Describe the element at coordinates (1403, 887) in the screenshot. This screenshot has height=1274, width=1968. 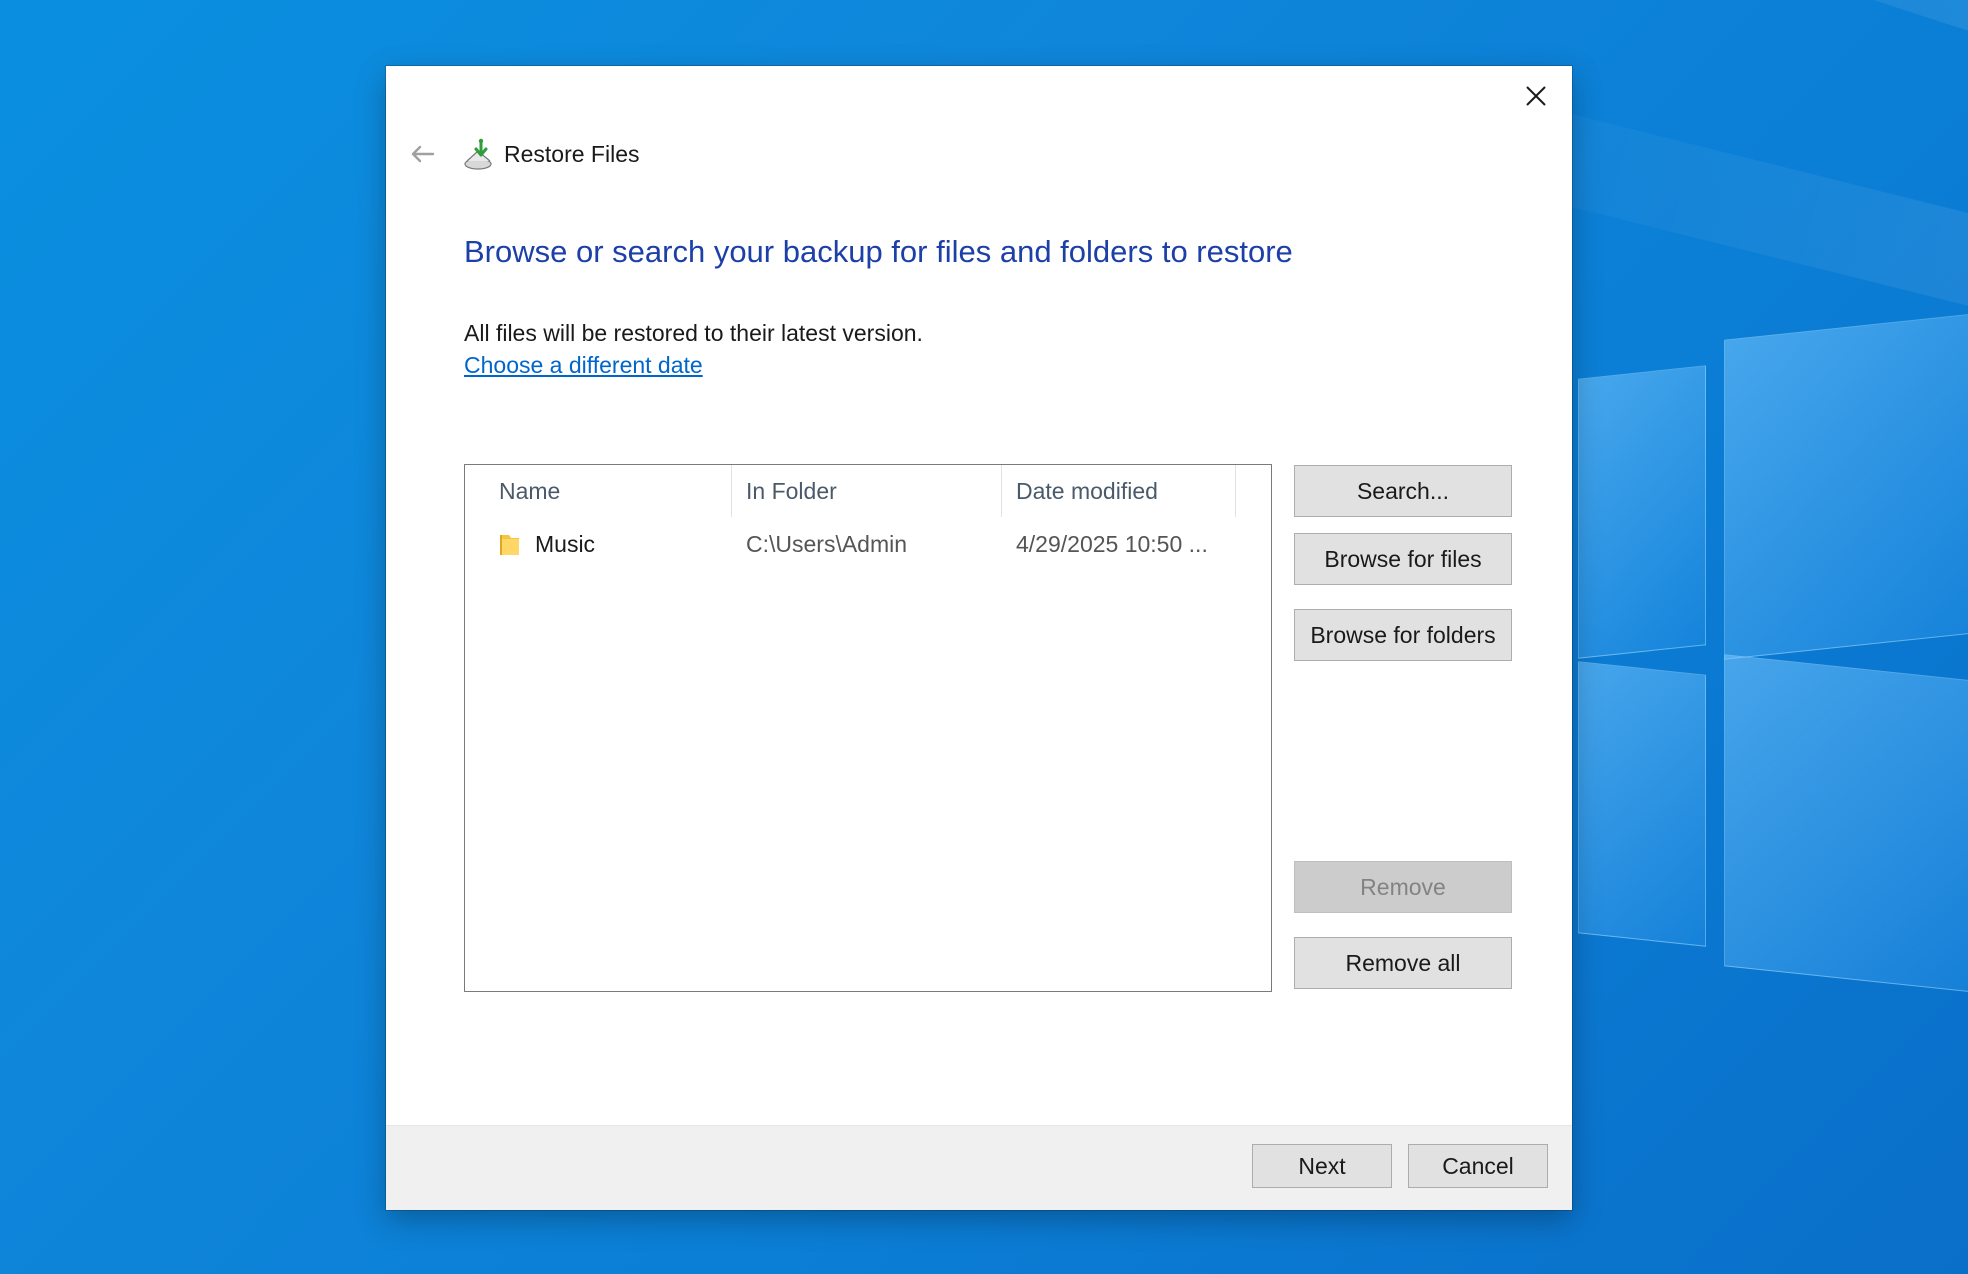
I see `remove-button: Remove` at that location.